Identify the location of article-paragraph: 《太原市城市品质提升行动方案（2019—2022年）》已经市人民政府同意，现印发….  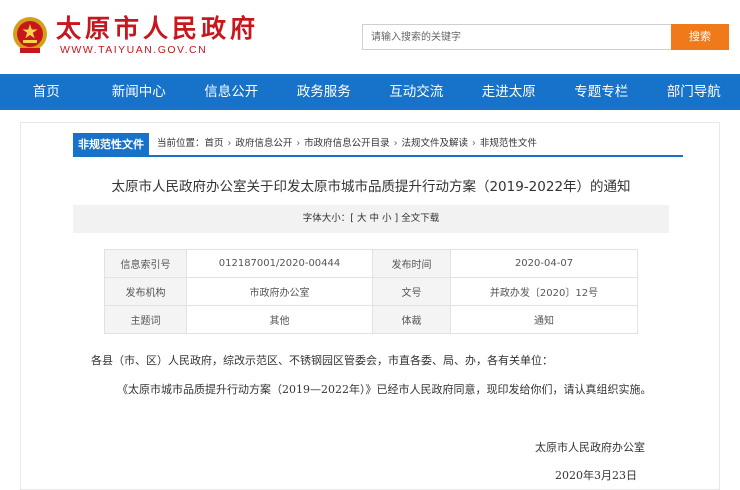
(384, 389).